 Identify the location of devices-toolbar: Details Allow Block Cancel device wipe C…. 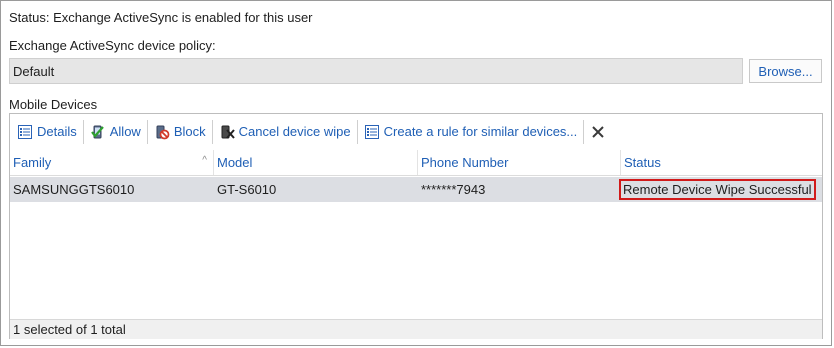
(416, 131).